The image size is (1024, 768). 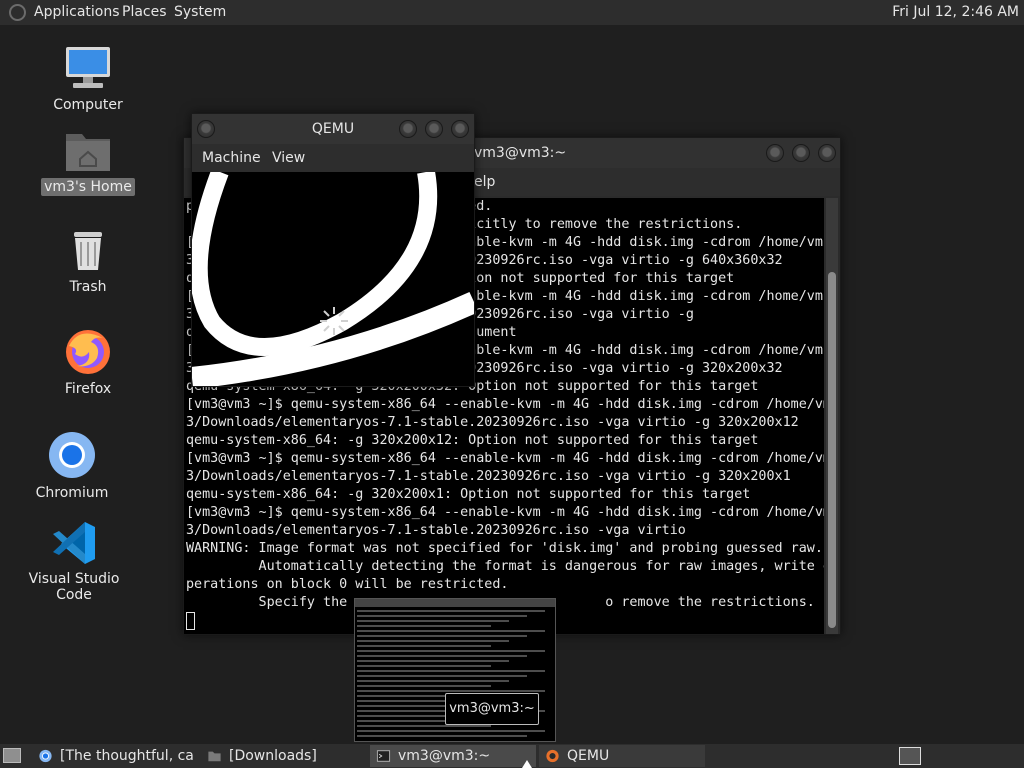 I want to click on desktop-icon-home: vm3's Home, so click(x=88, y=162).